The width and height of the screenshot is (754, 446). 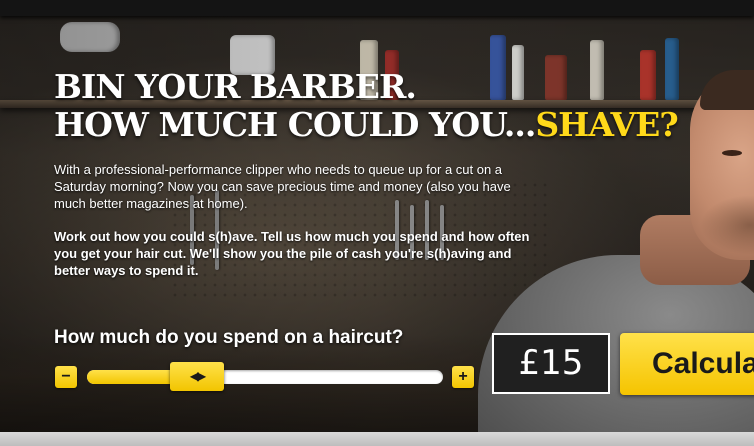 What do you see at coordinates (606, 124) in the screenshot?
I see `headline-accent: SHAVE?` at bounding box center [606, 124].